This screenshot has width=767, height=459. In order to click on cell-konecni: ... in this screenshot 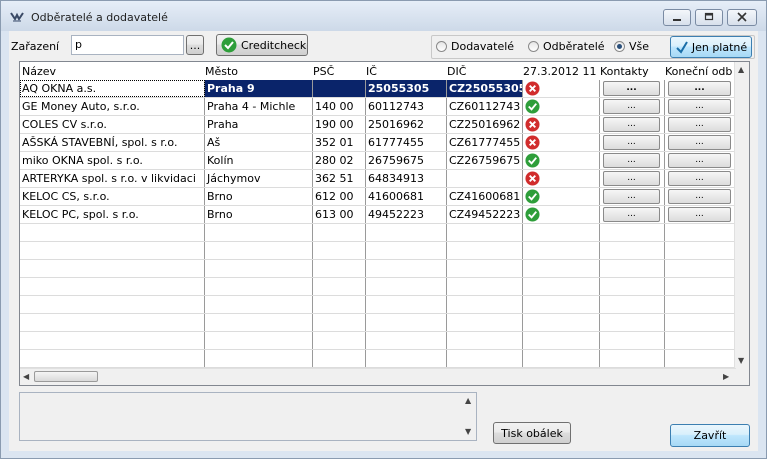, I will do `click(700, 88)`.